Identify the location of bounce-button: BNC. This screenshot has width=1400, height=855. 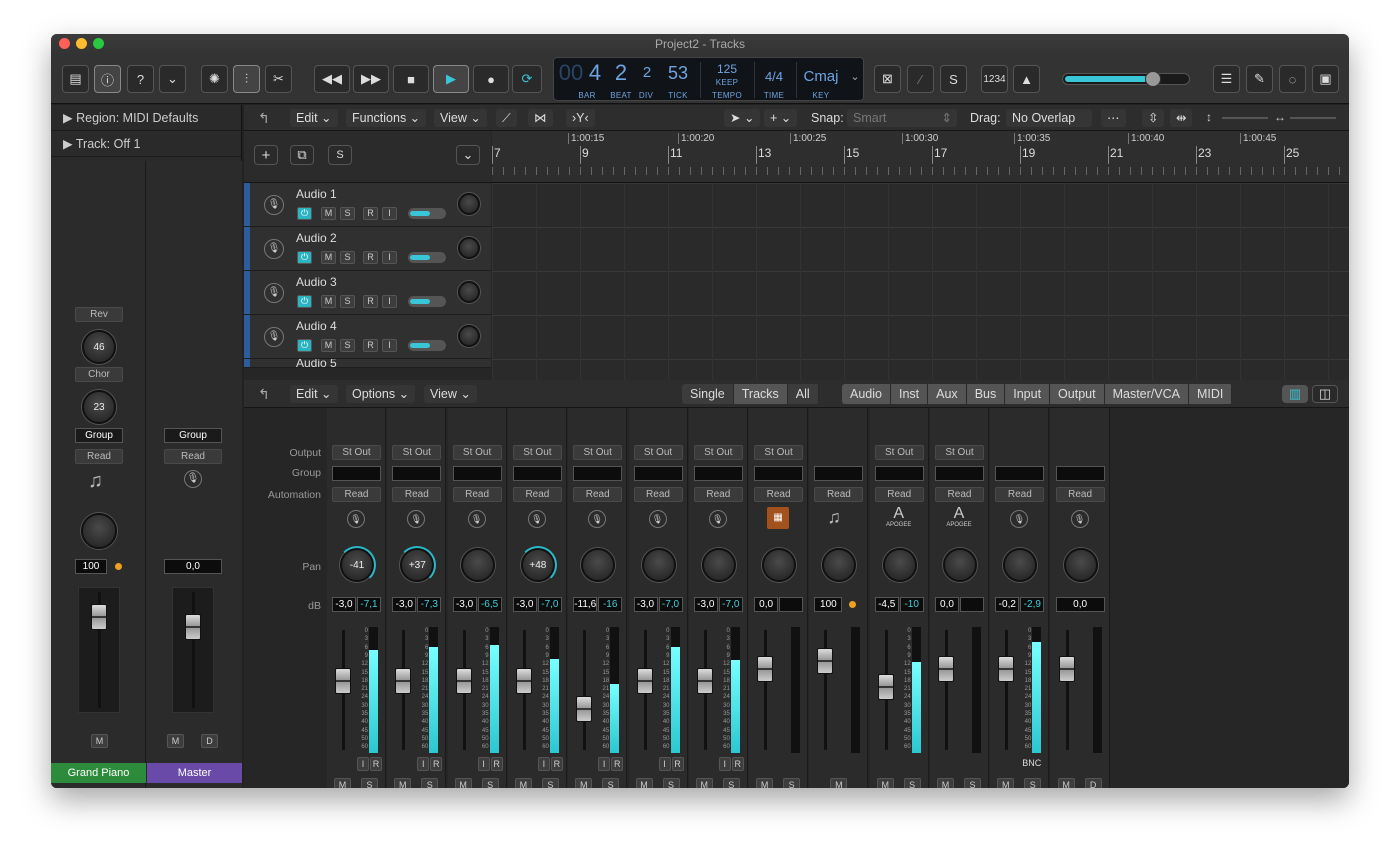
(1031, 763).